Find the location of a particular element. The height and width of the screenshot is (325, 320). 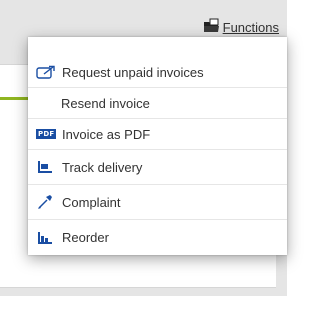

pdf-badge: PDF is located at coordinates (46, 134).